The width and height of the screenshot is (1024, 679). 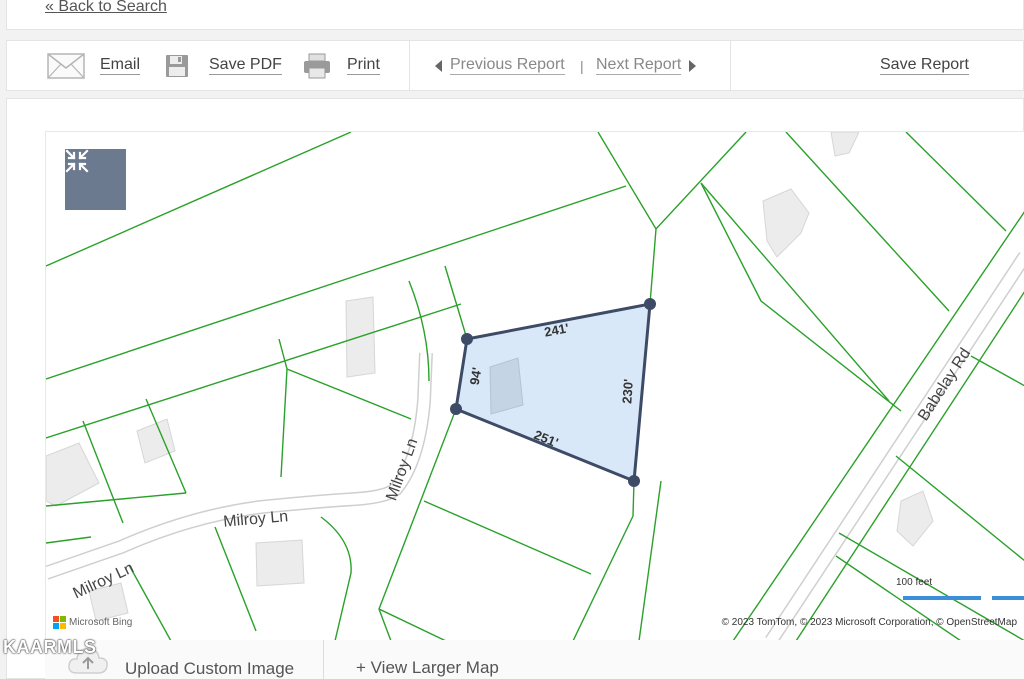 I want to click on save-pdf-label: Save PDF, so click(x=245, y=65).